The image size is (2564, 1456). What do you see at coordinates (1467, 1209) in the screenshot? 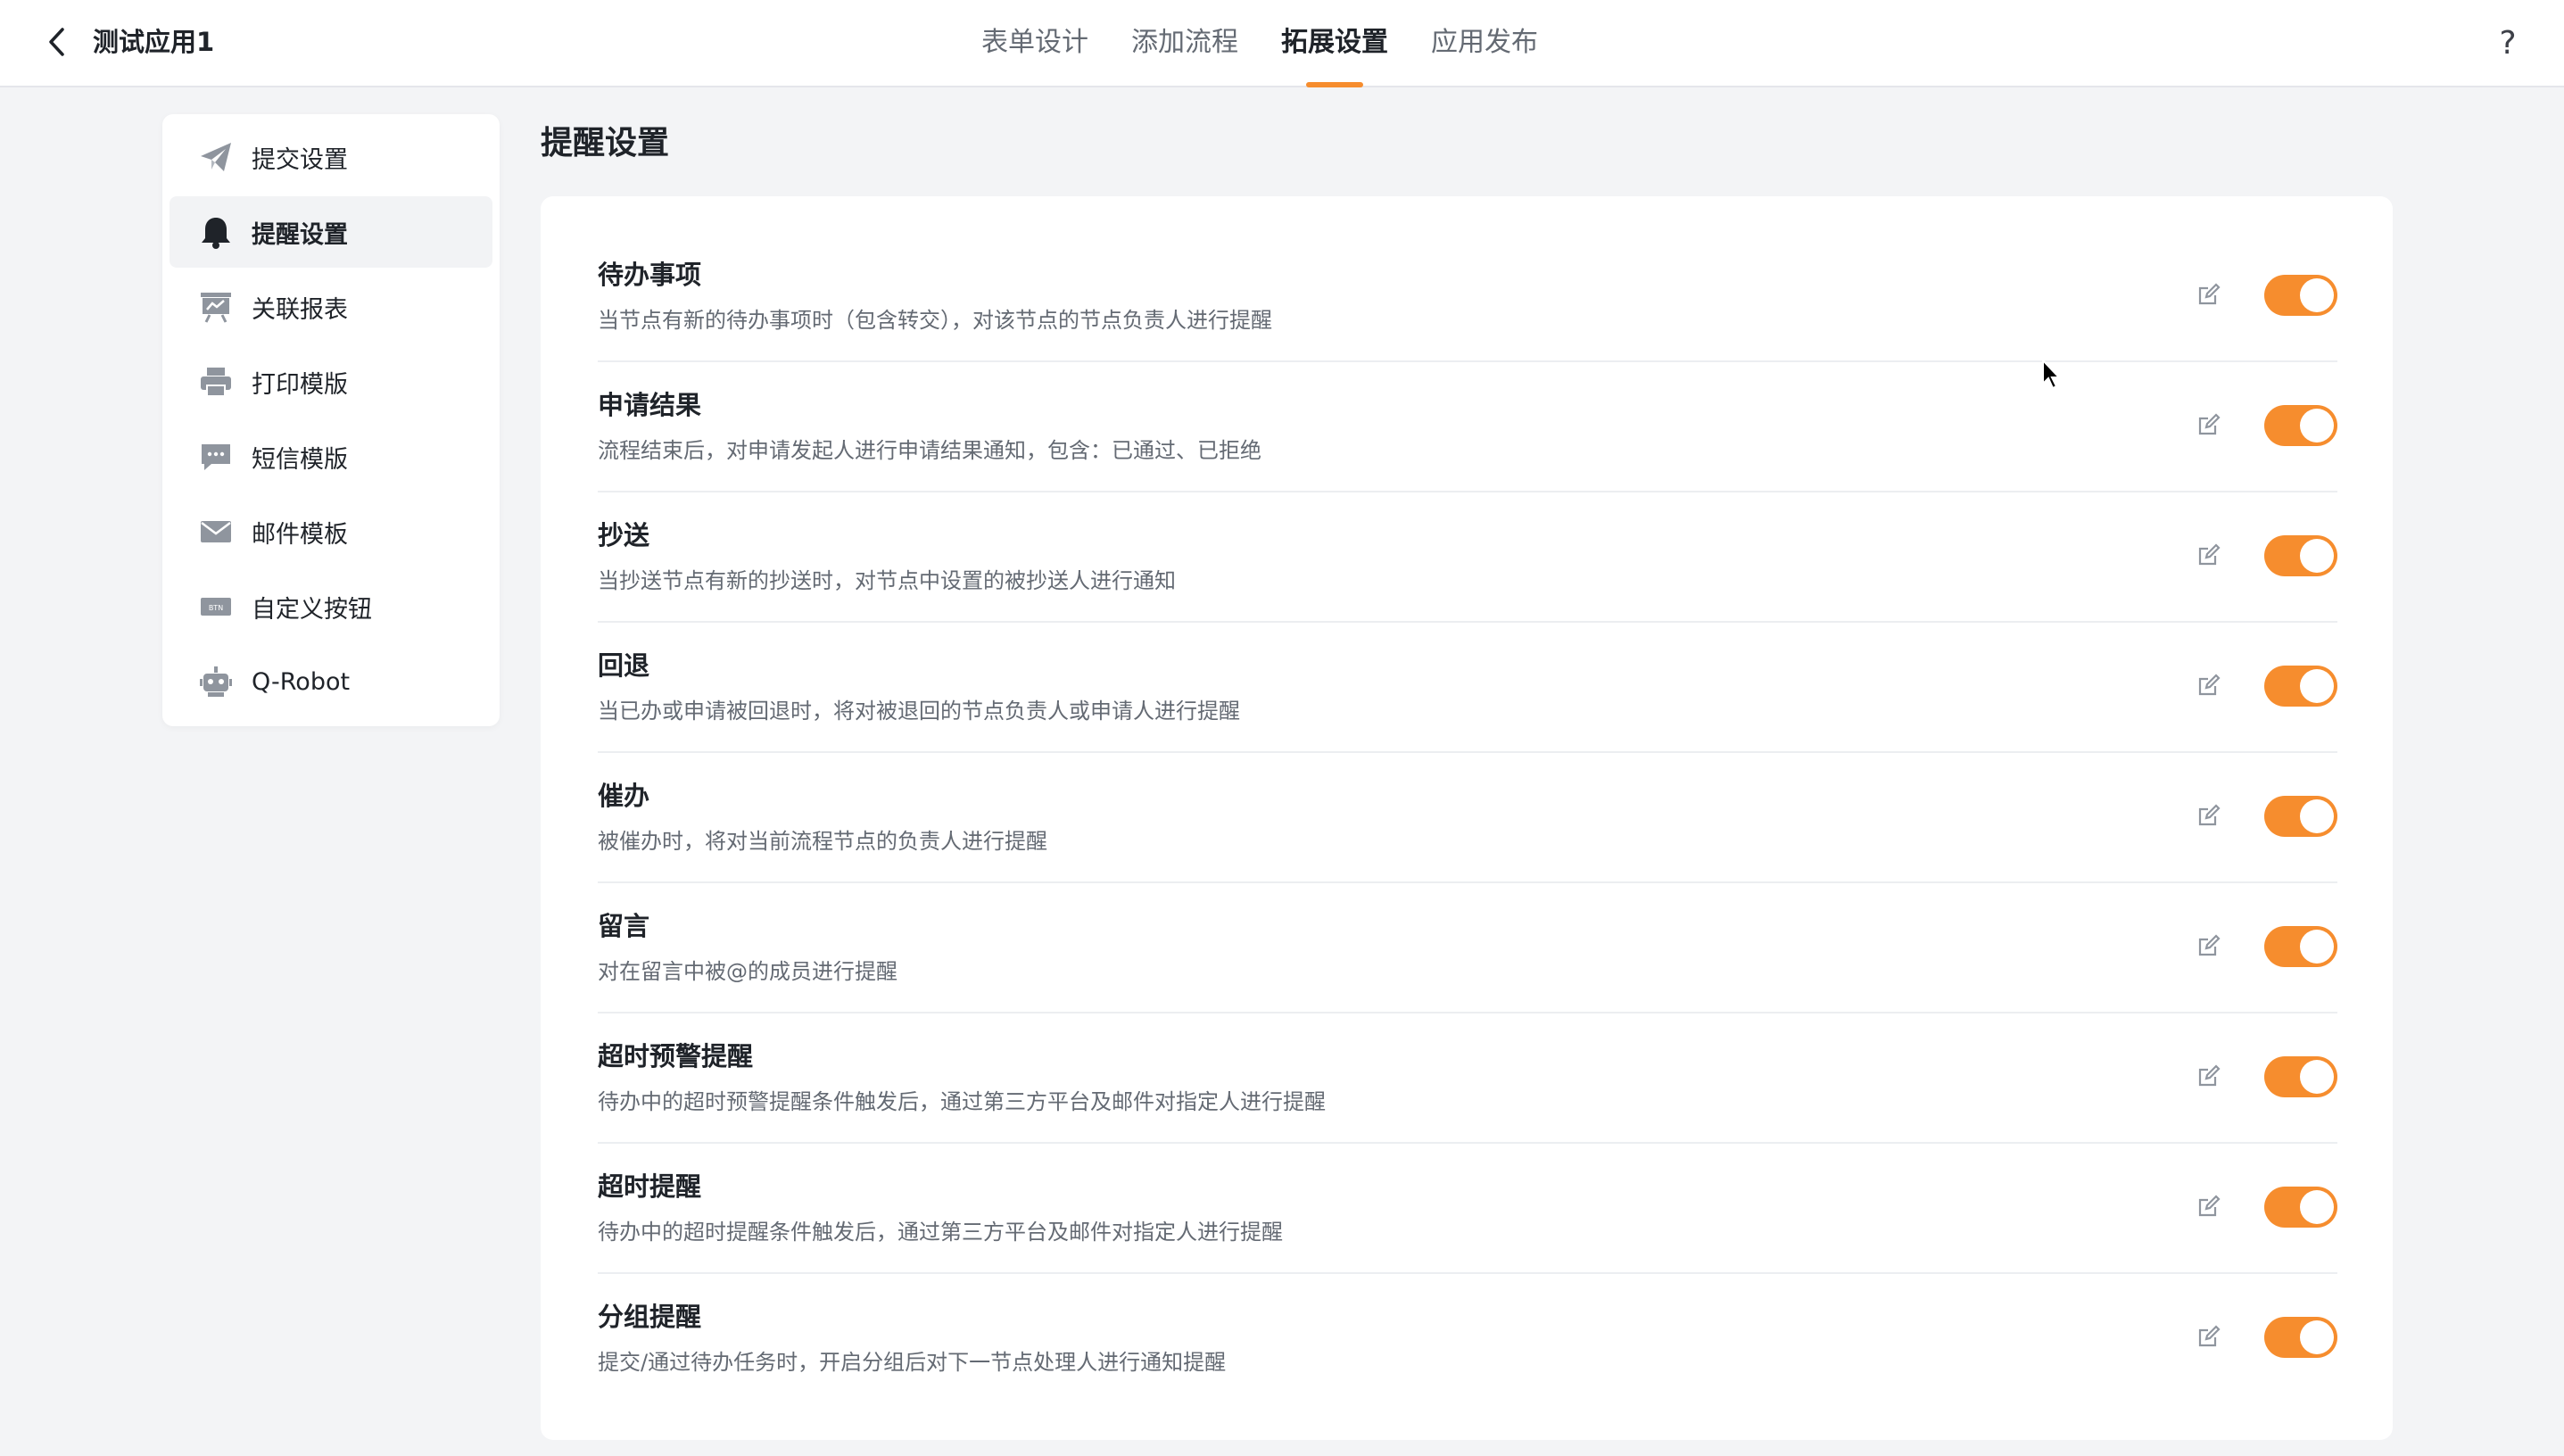
I see `reminder-row-timeout: 超时提醒 待办中的超时提醒条件触发后，通过第三方平台及邮件对指定人进行提醒` at bounding box center [1467, 1209].